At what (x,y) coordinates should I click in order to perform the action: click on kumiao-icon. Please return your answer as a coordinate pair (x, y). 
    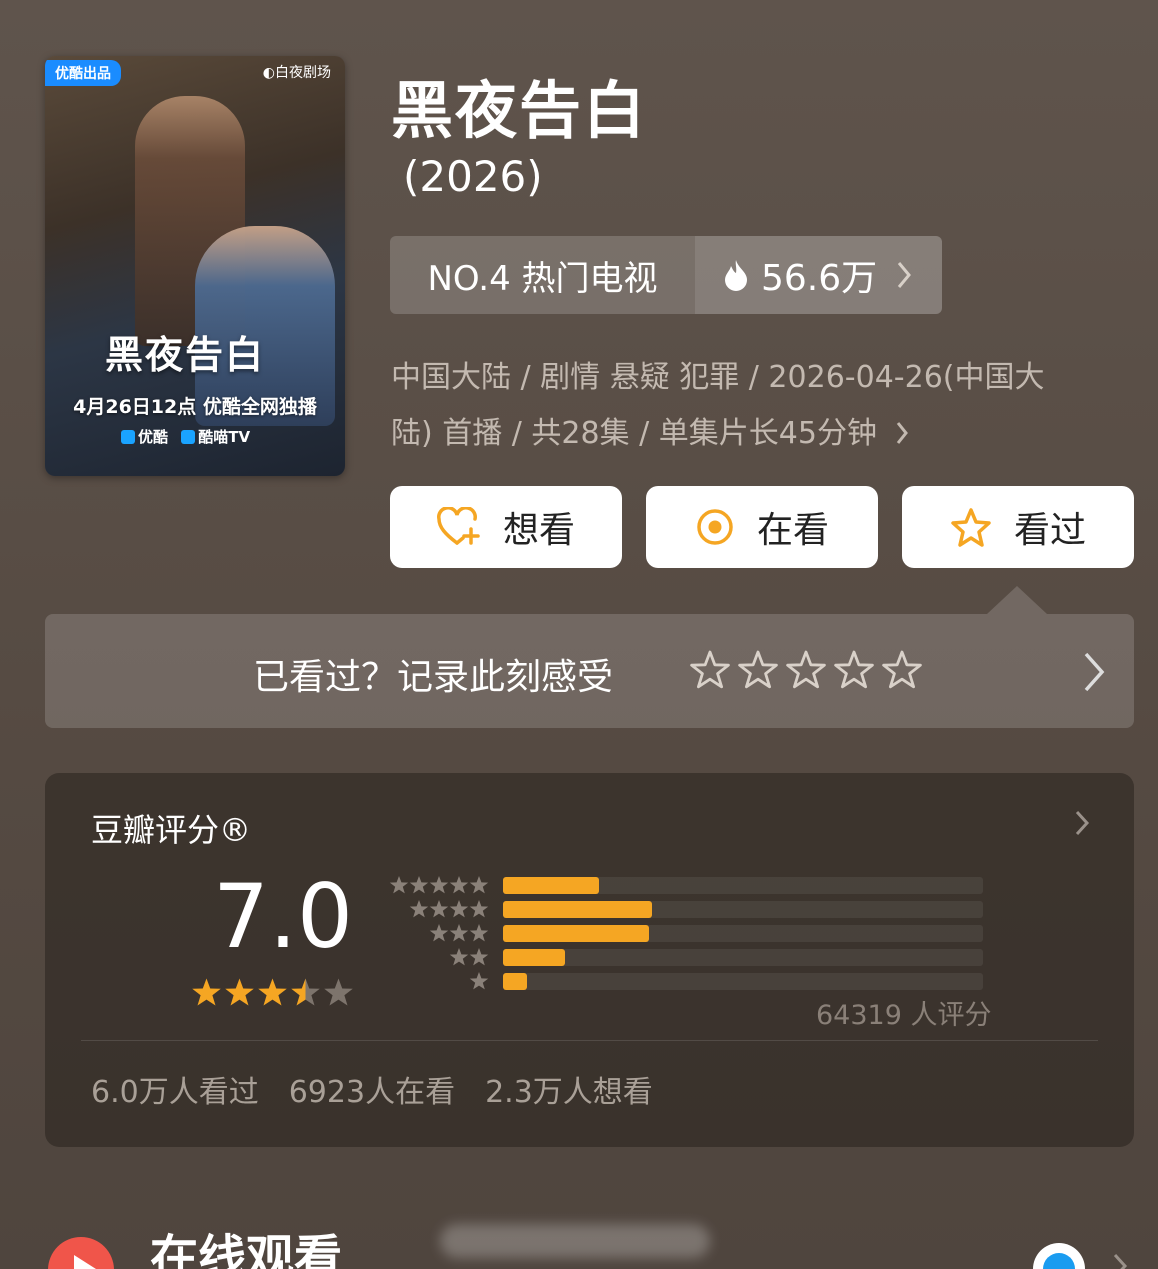
    Looking at the image, I should click on (188, 437).